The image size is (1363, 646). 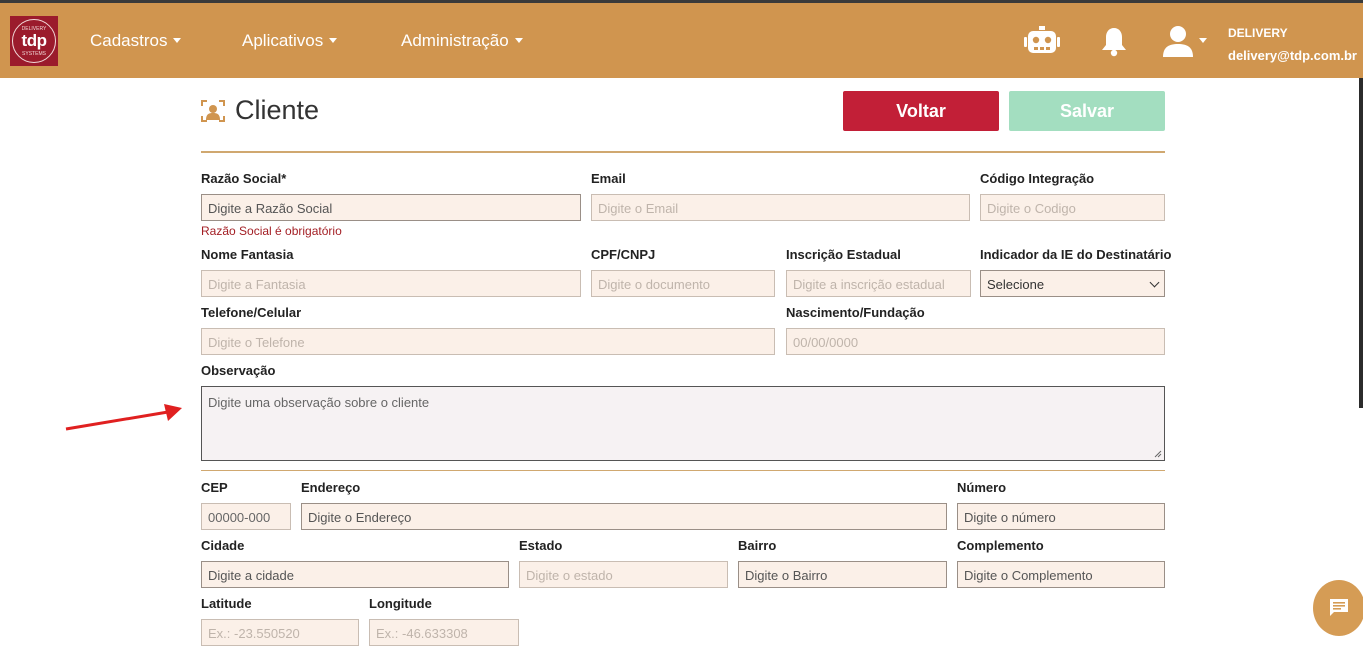 I want to click on bell-icon, so click(x=1114, y=42).